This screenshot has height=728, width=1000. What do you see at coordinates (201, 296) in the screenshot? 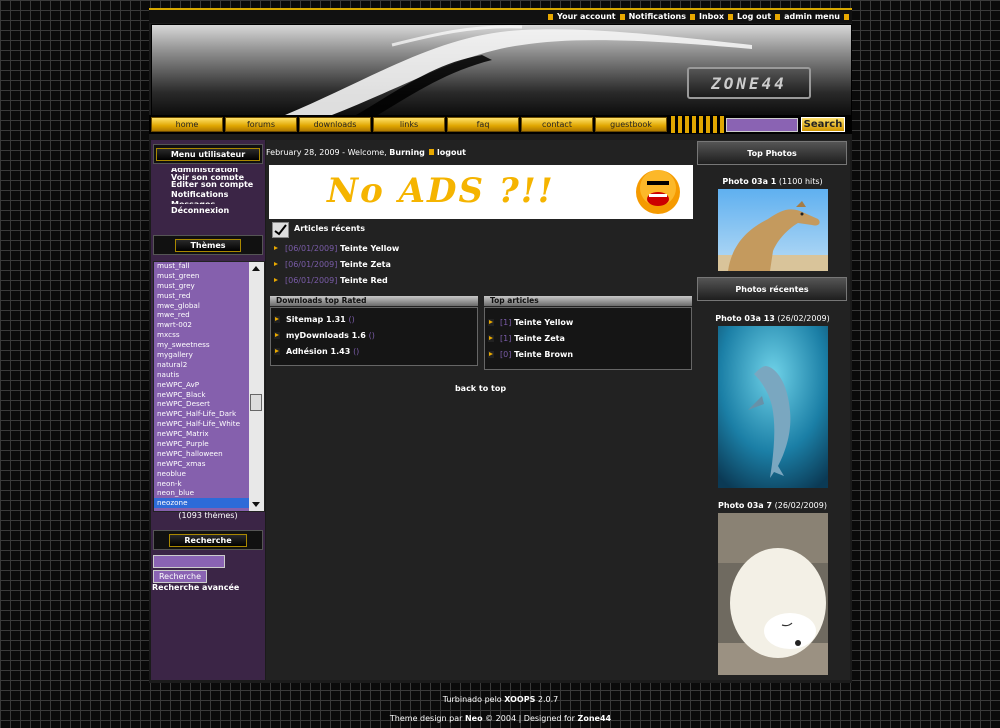
I see `theme-option: must_red` at bounding box center [201, 296].